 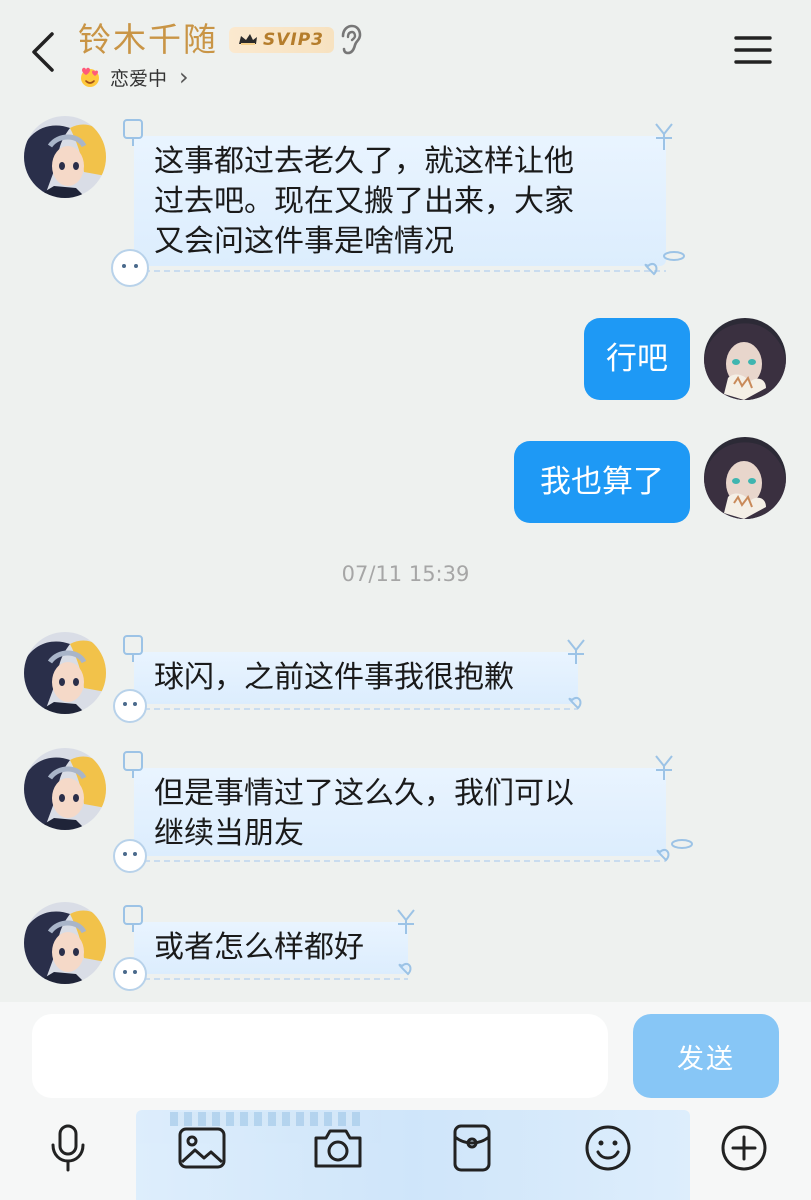 What do you see at coordinates (334, 677) in the screenshot?
I see `message-text-line: 球闪，之前这件事我很抱歉` at bounding box center [334, 677].